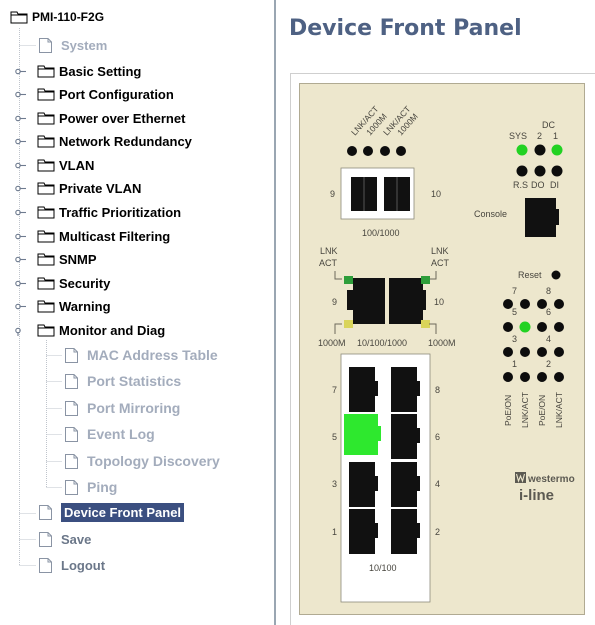  I want to click on sfp-port-label: 9, so click(332, 194).